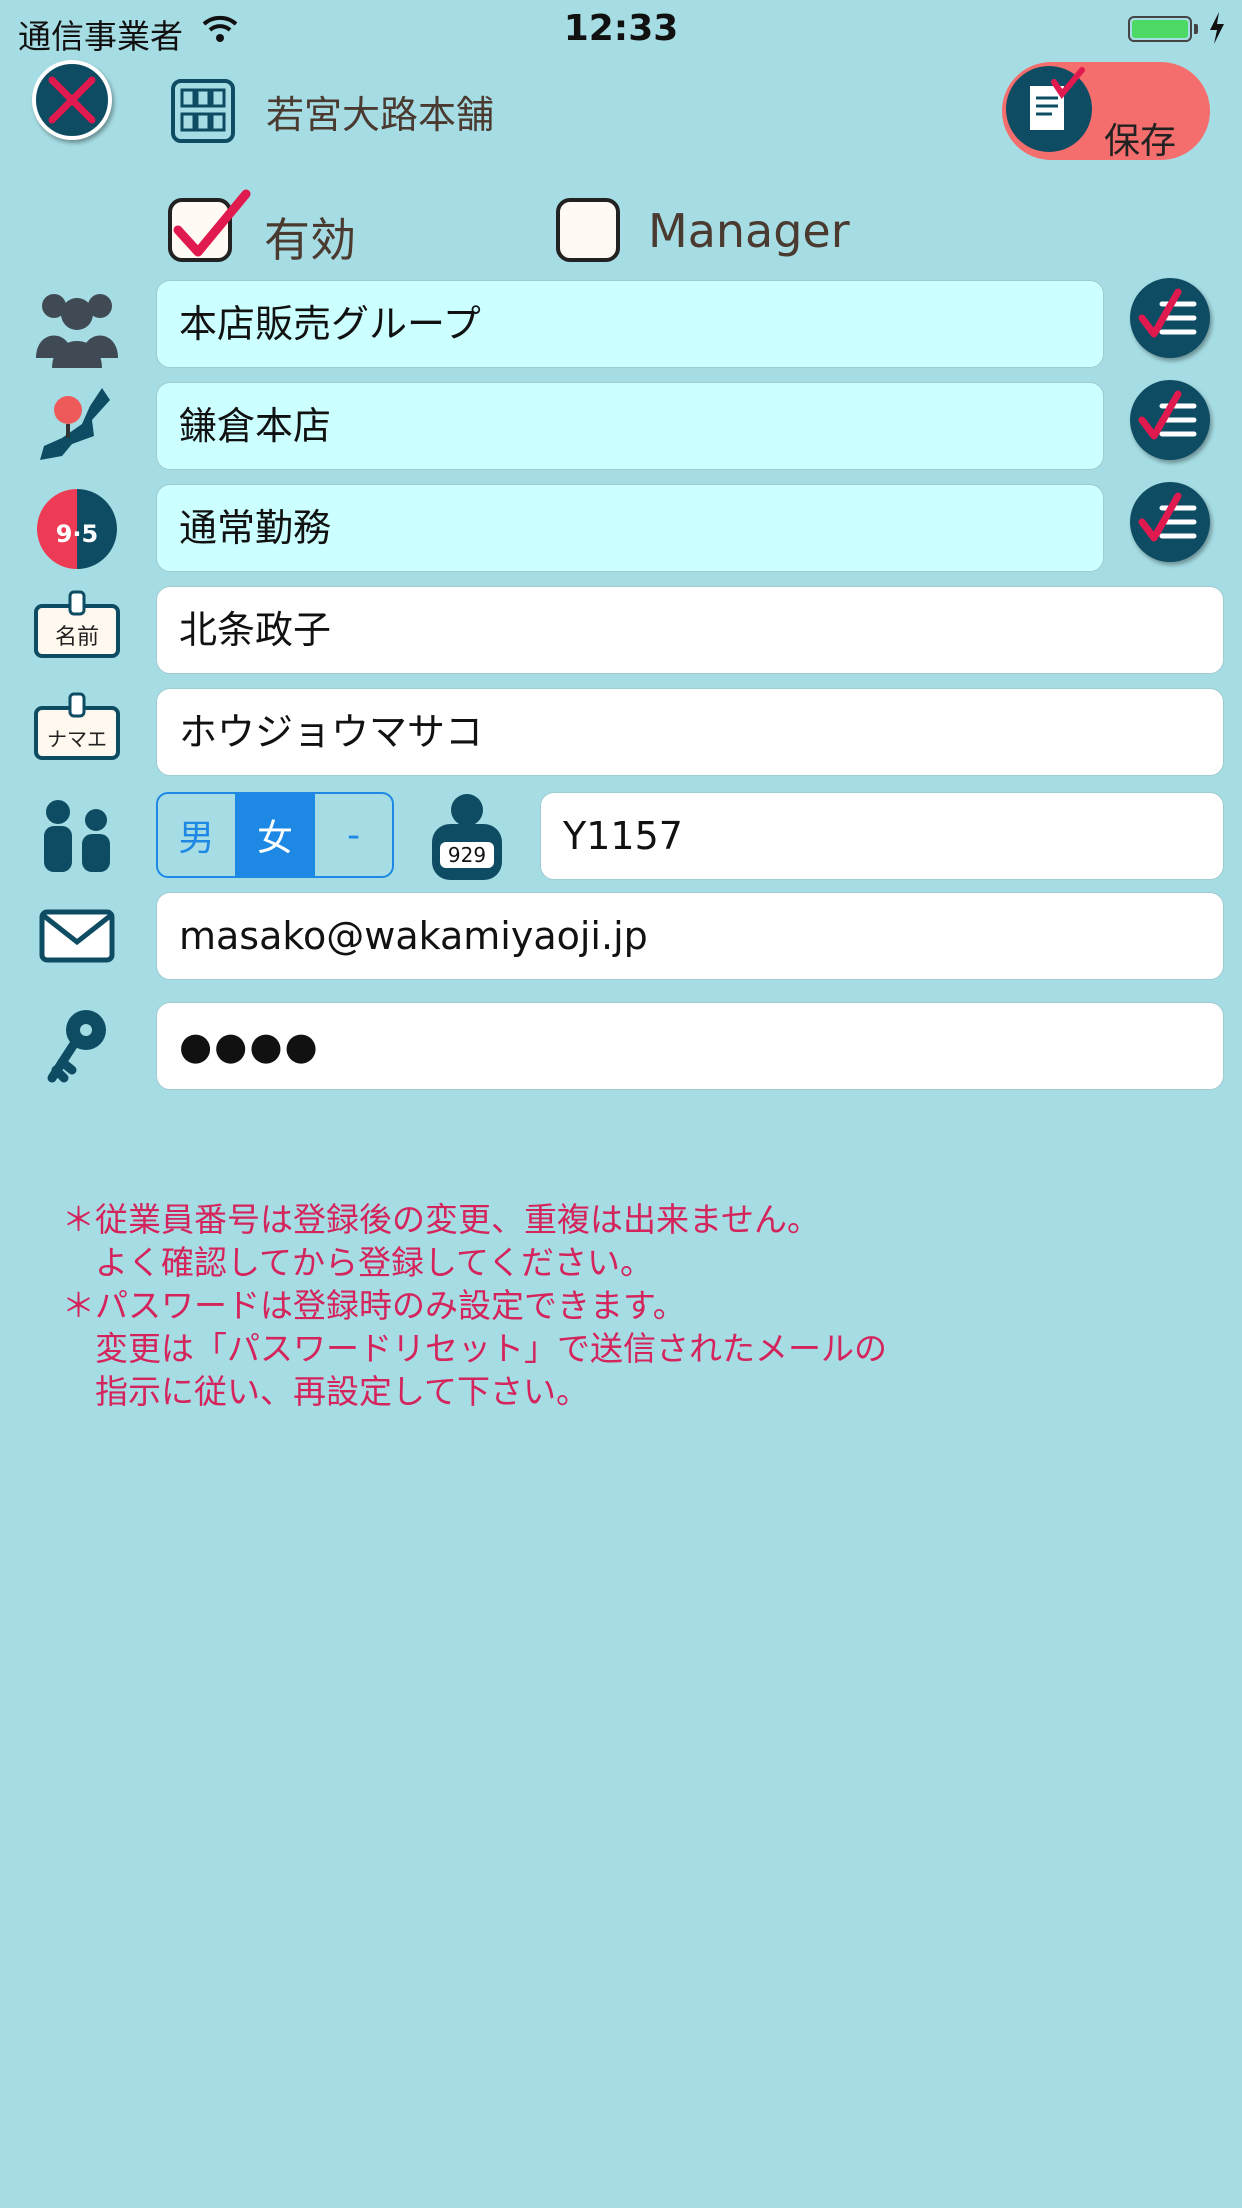 This screenshot has height=2208, width=1242. I want to click on gender-option-male: 男, so click(196, 835).